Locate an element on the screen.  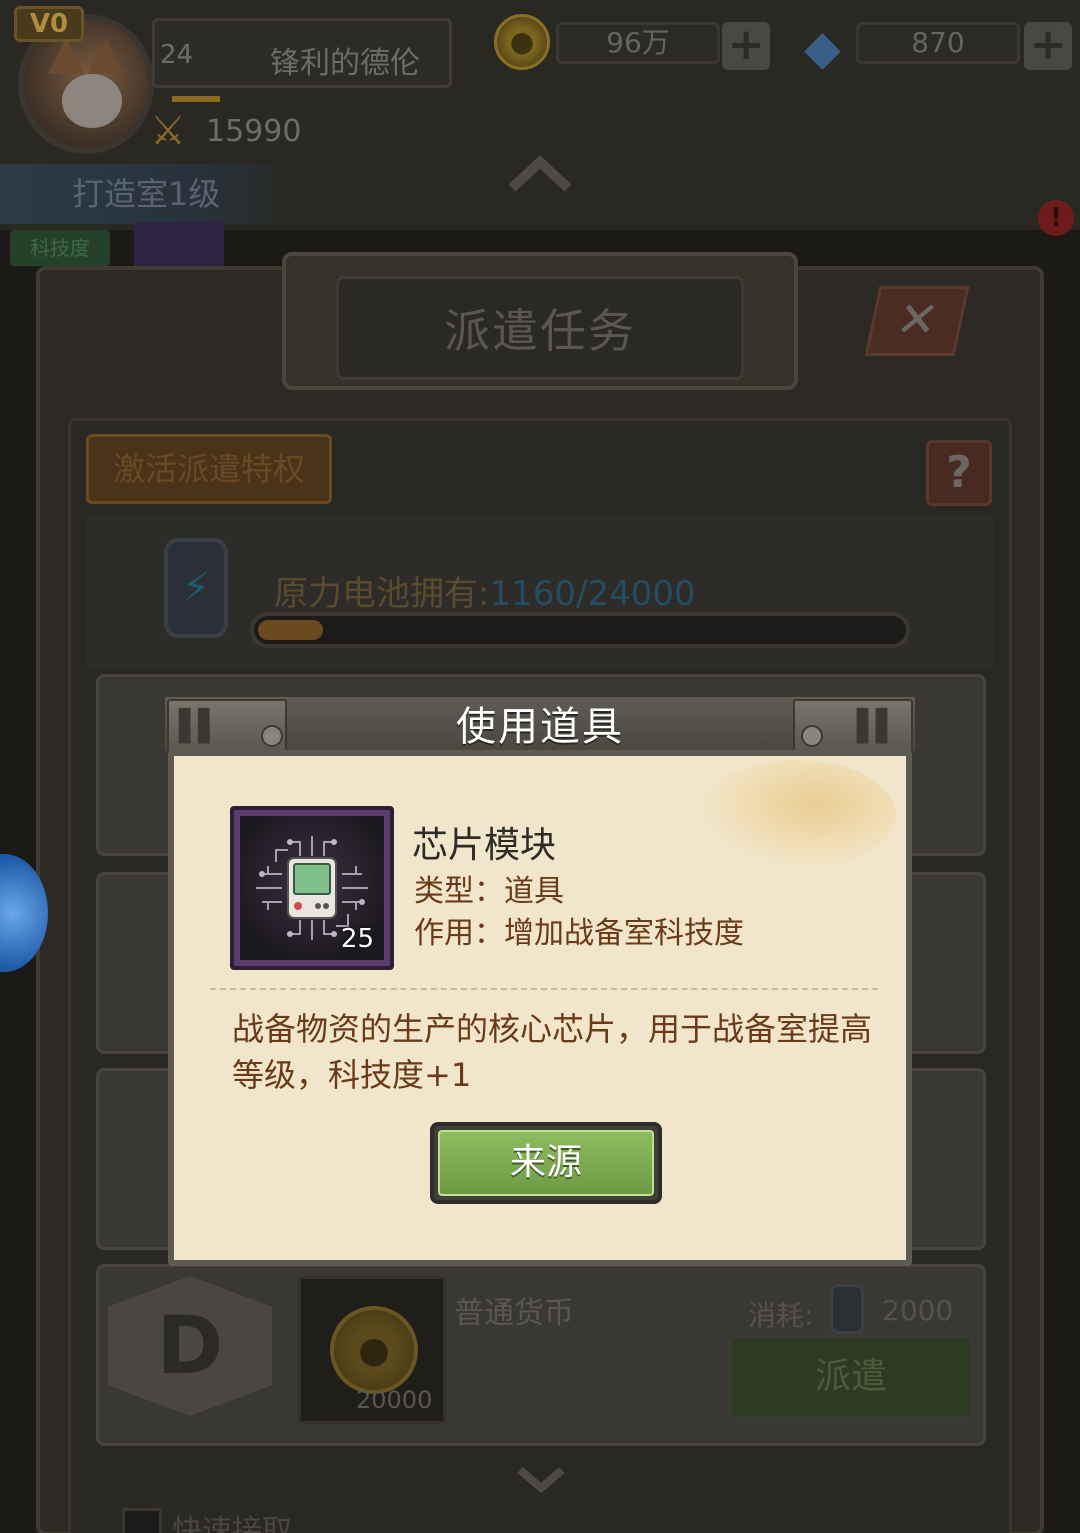
reward-count: 20000 is located at coordinates (394, 1400).